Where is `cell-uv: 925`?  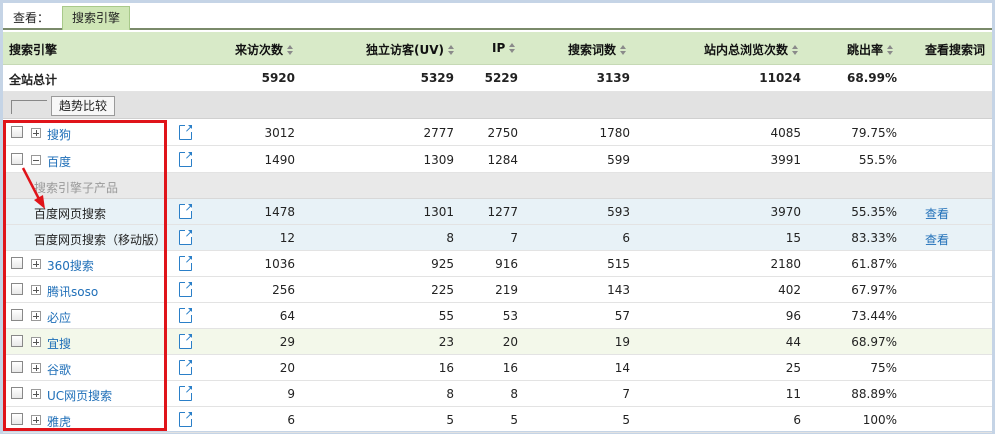
cell-uv: 925 is located at coordinates (442, 264).